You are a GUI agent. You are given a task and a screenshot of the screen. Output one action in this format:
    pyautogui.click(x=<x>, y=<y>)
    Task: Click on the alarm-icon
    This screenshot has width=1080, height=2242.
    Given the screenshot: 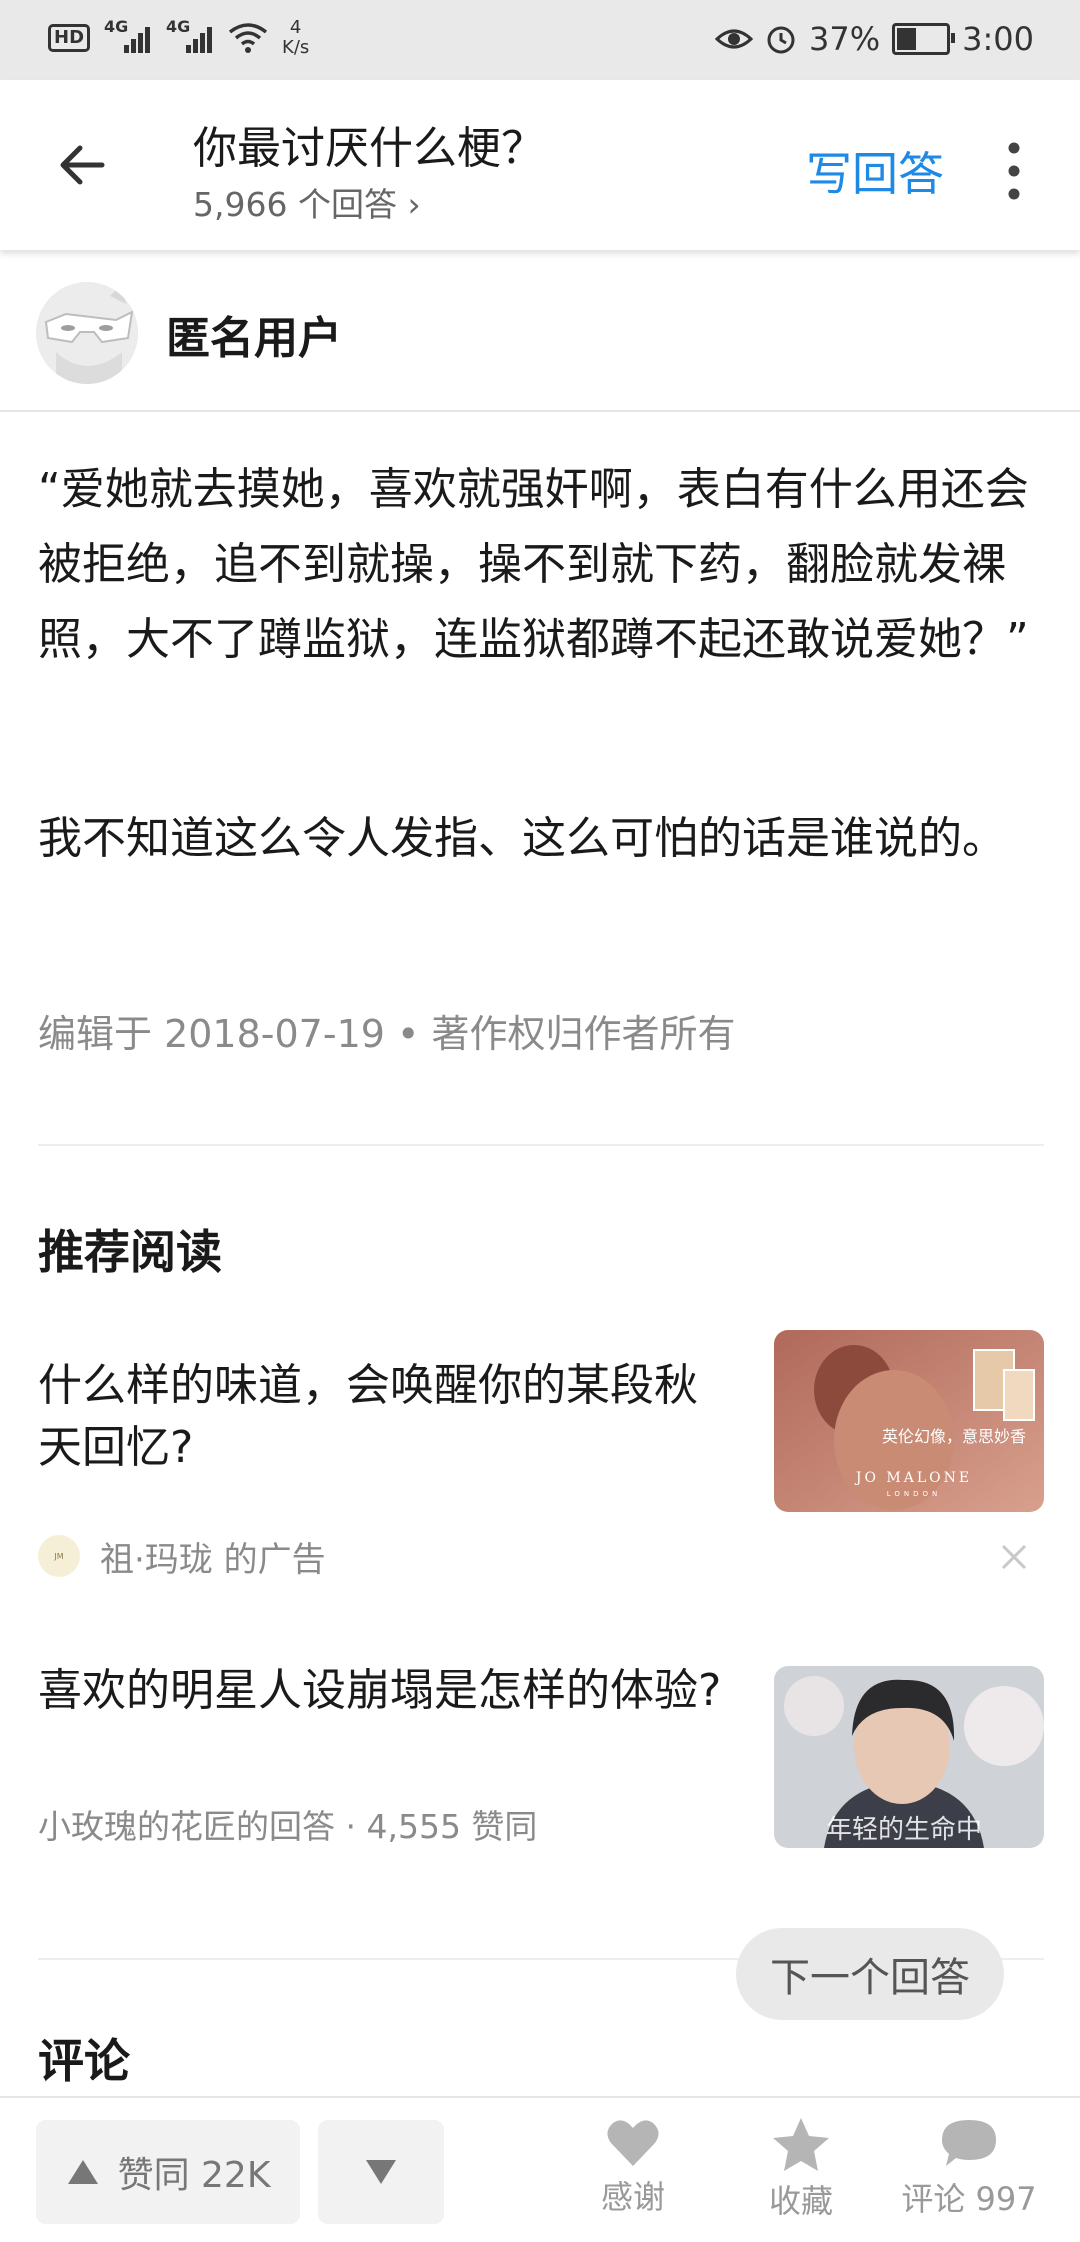 What is the action you would take?
    pyautogui.click(x=781, y=40)
    